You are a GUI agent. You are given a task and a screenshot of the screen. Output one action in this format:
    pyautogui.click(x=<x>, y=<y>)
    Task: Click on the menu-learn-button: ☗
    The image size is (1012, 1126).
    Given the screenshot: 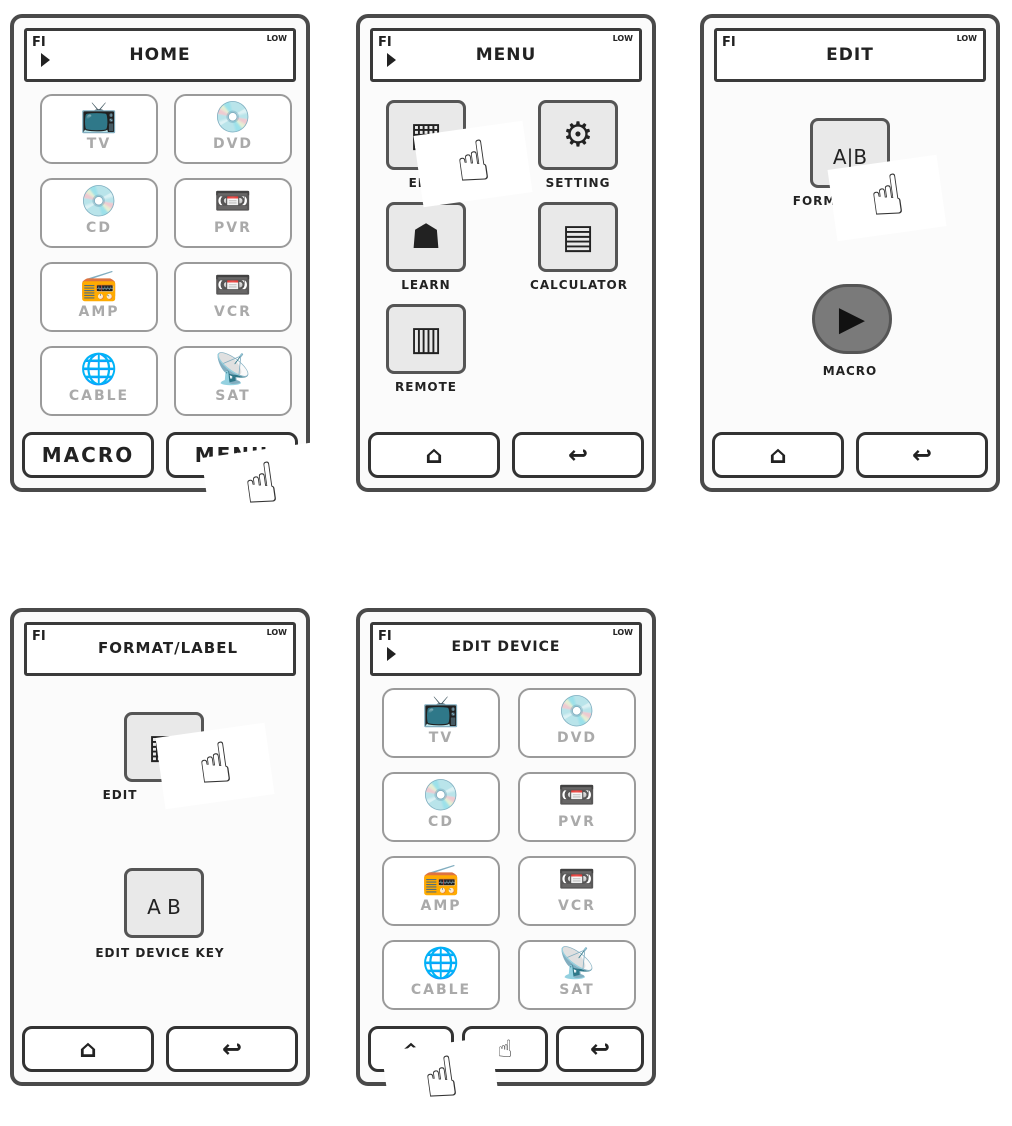 What is the action you would take?
    pyautogui.click(x=426, y=237)
    